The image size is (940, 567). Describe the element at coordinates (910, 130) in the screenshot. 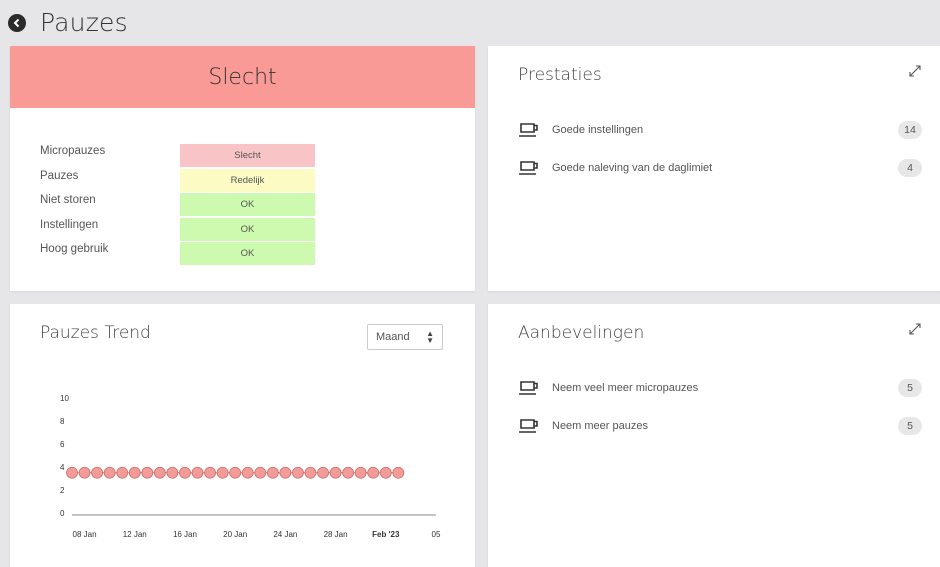

I see `count-badge: 14` at that location.